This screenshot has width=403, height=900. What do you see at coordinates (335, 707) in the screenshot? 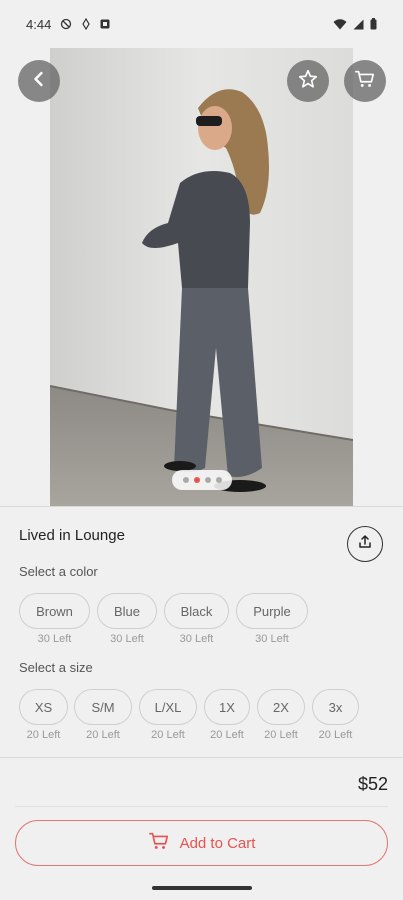
I see `size-pill: 3x` at bounding box center [335, 707].